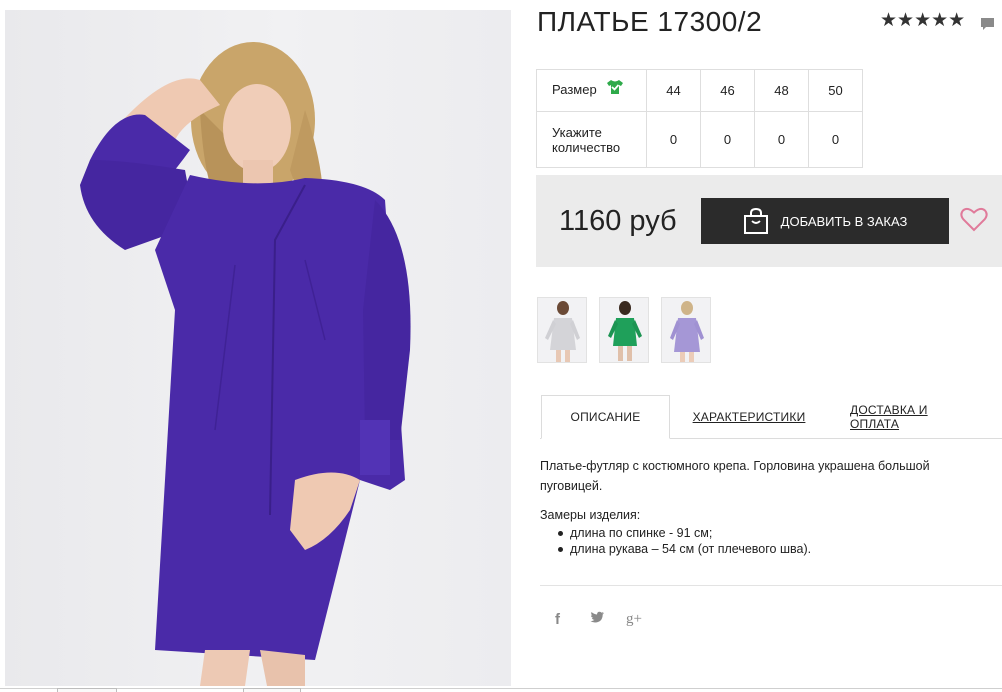 The width and height of the screenshot is (1002, 692). I want to click on quantity-label-line2: количество, so click(586, 147).